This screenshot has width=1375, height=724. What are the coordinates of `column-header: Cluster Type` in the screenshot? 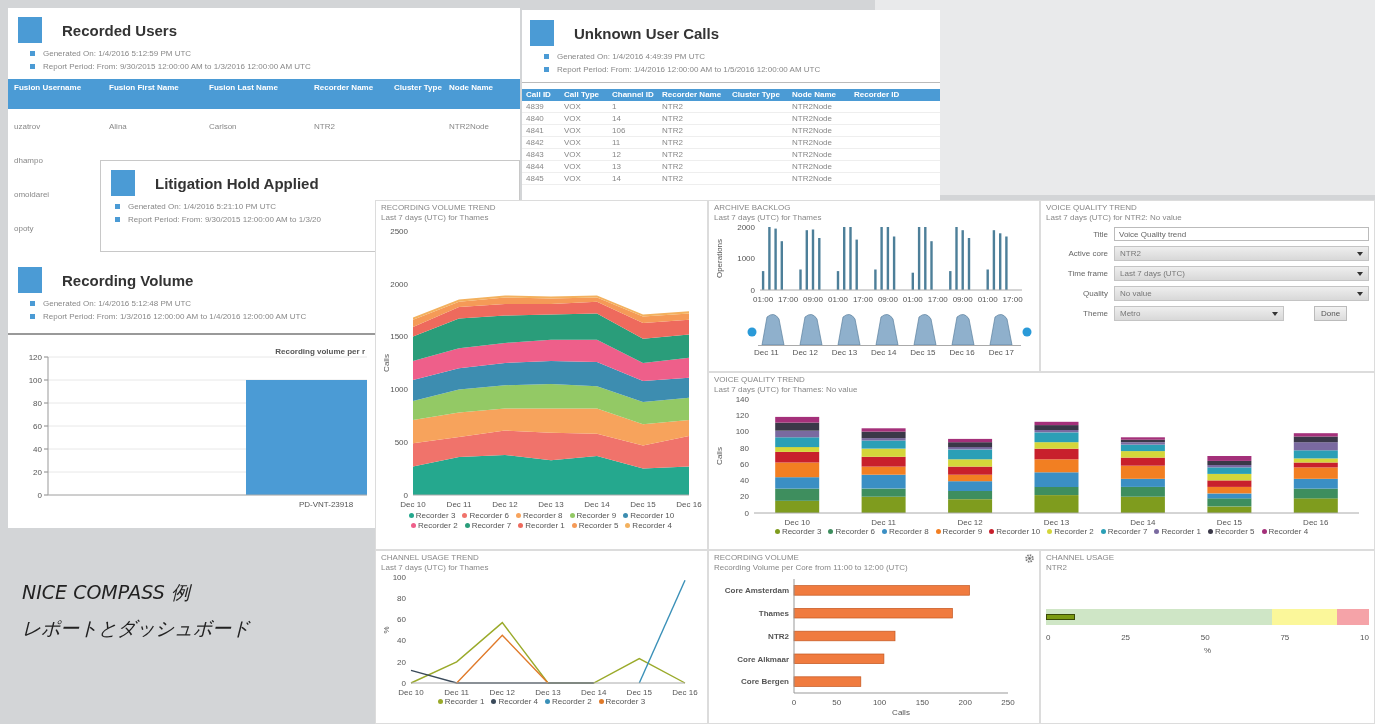 It's located at (418, 88).